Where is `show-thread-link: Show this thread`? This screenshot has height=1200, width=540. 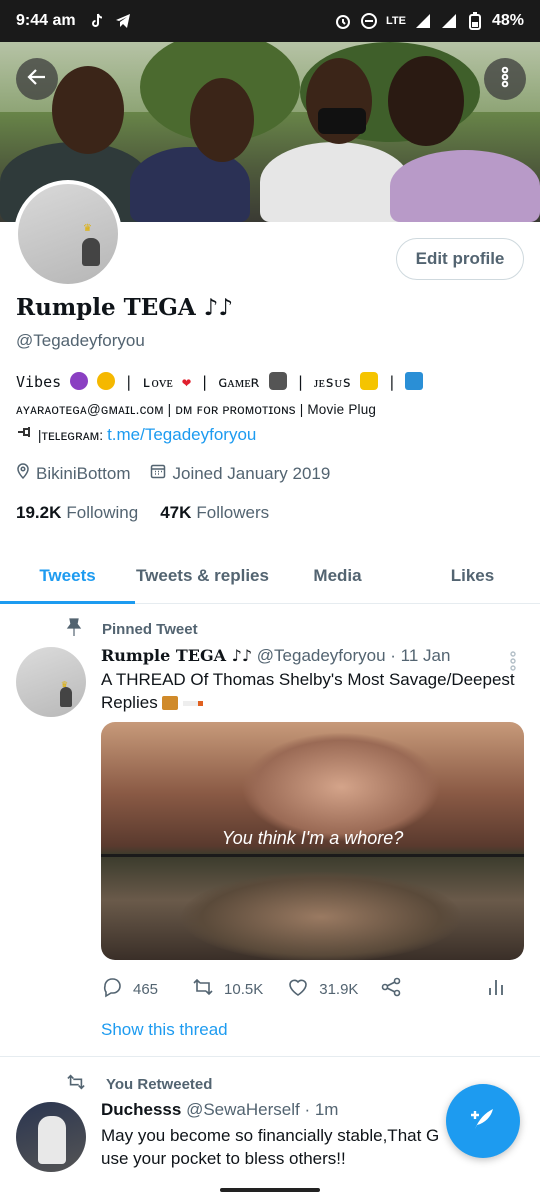
show-thread-link: Show this thread is located at coordinates (164, 1030).